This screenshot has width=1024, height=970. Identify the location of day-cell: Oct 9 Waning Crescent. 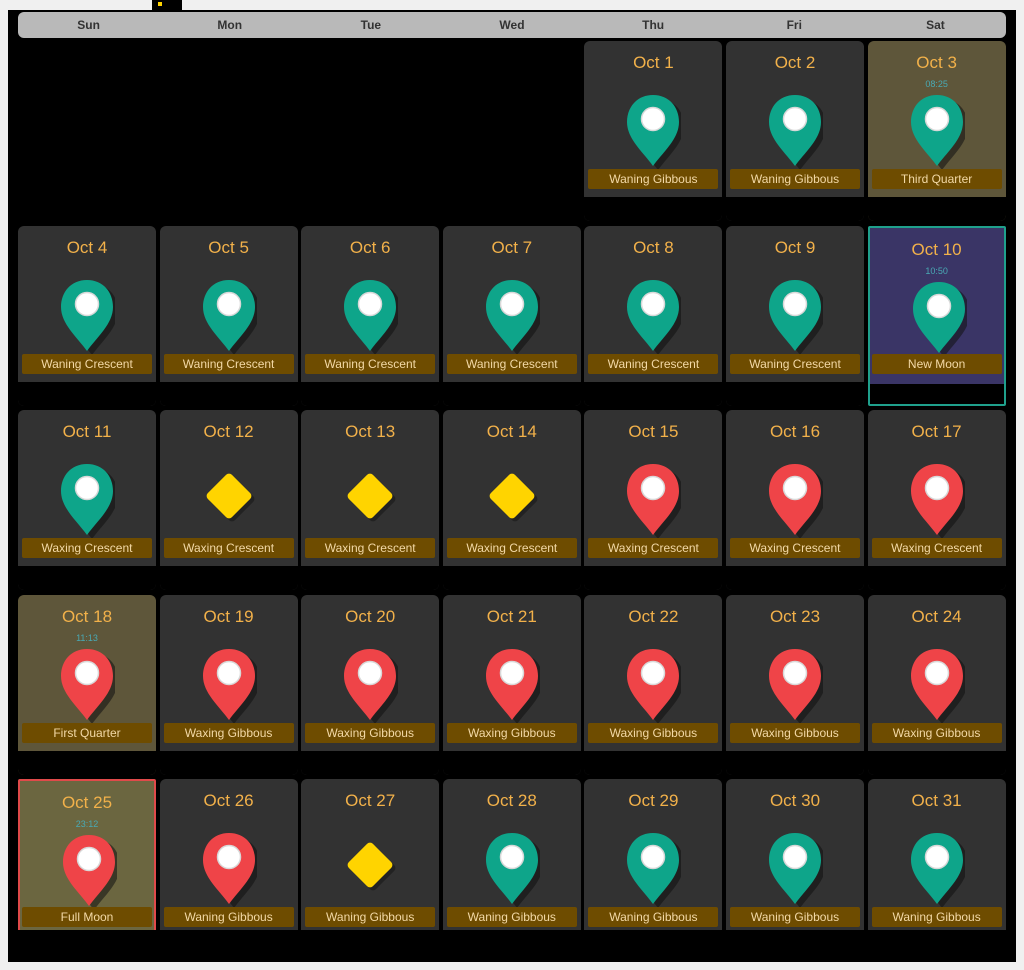
(795, 315).